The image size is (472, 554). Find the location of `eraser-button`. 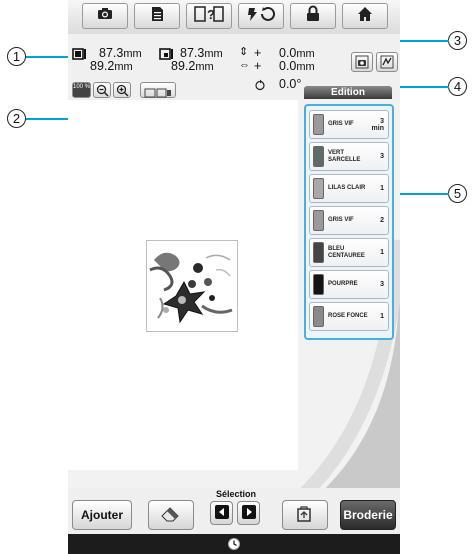

eraser-button is located at coordinates (171, 515).